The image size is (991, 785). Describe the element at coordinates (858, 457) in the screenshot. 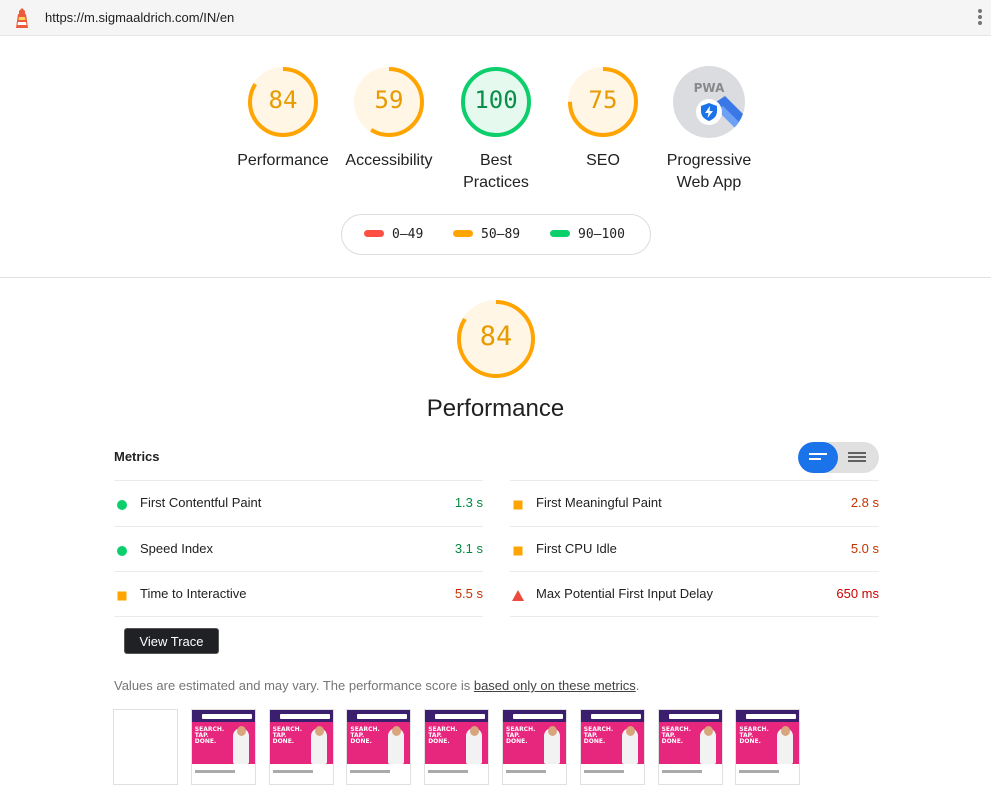

I see `metrics-expanded-view-icon` at that location.